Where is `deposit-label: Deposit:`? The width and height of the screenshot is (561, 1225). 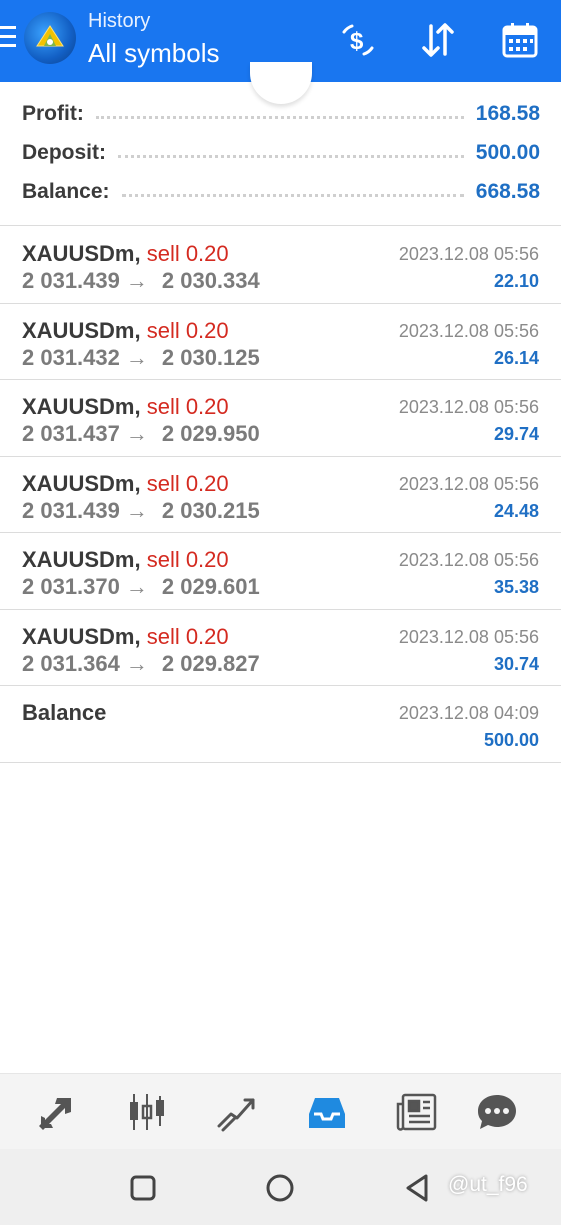
deposit-label: Deposit: is located at coordinates (64, 152).